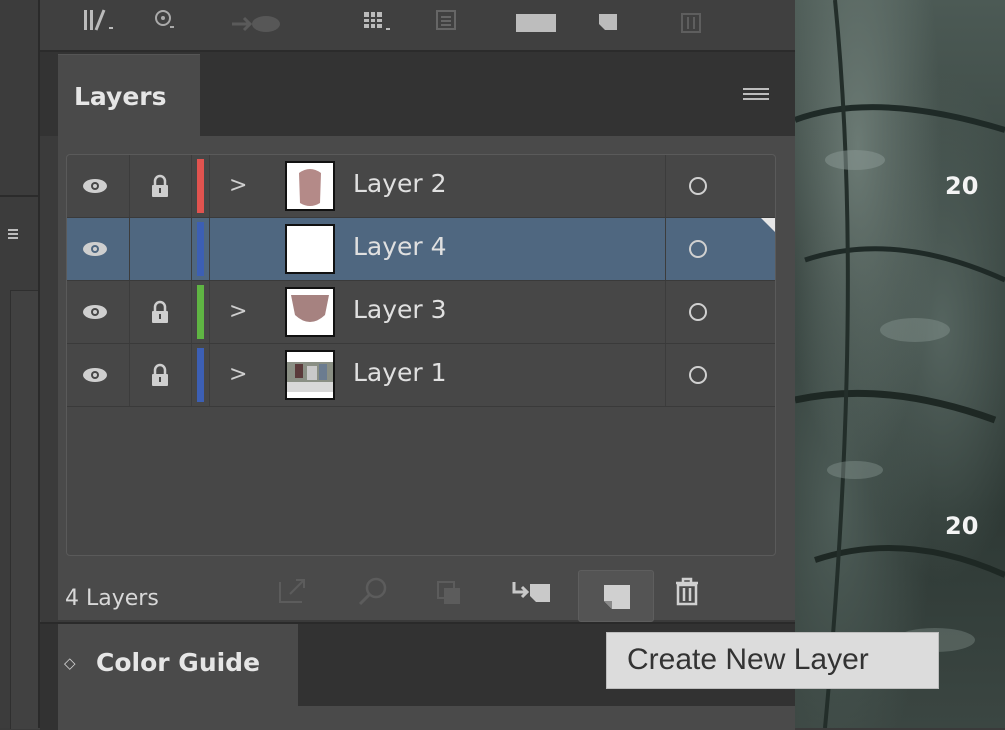 The width and height of the screenshot is (1005, 730). Describe the element at coordinates (687, 591) in the screenshot. I see `delete-icon` at that location.